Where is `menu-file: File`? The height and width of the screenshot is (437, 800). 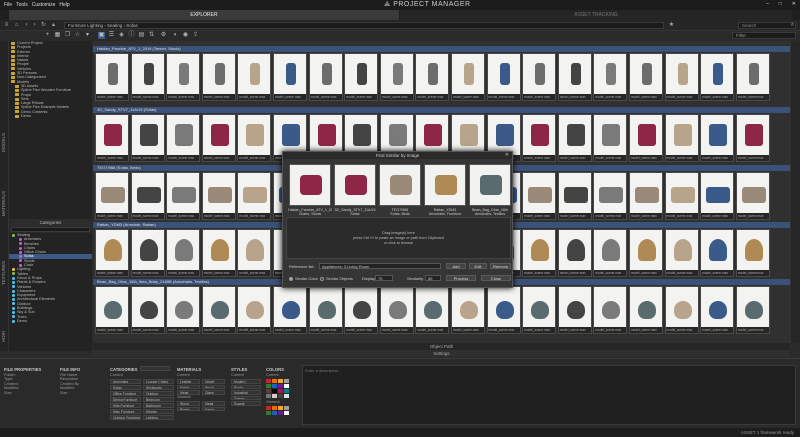
menu-file: File is located at coordinates (8, 5).